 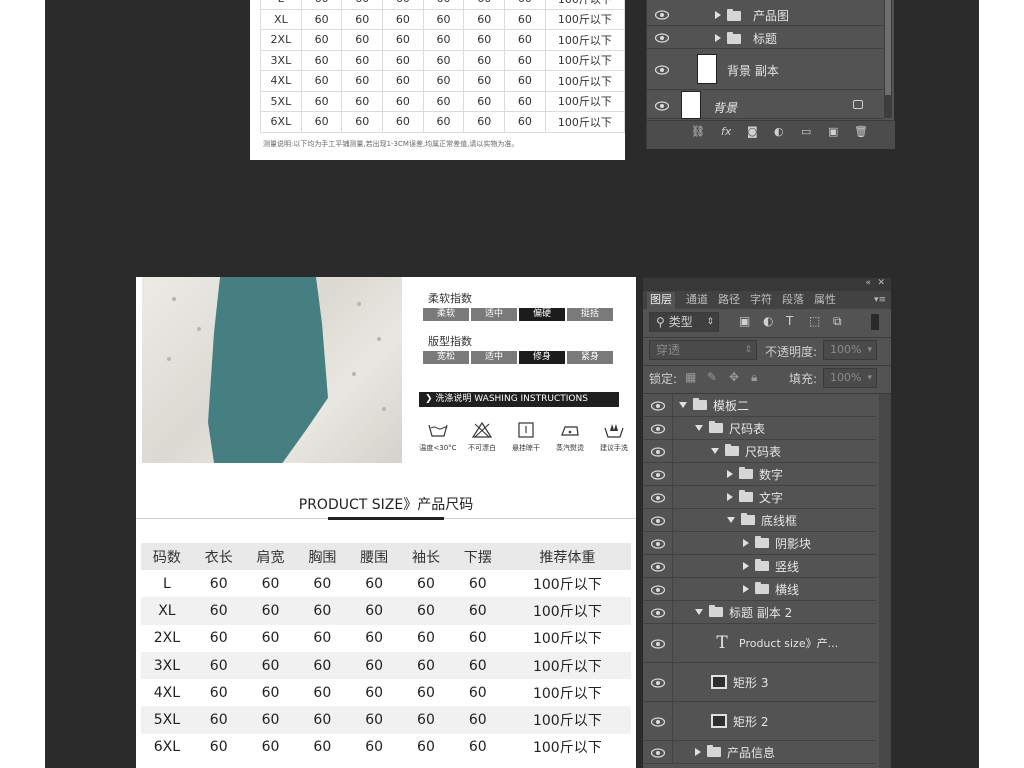 What do you see at coordinates (752, 131) in the screenshot?
I see `mask-icon: ◙` at bounding box center [752, 131].